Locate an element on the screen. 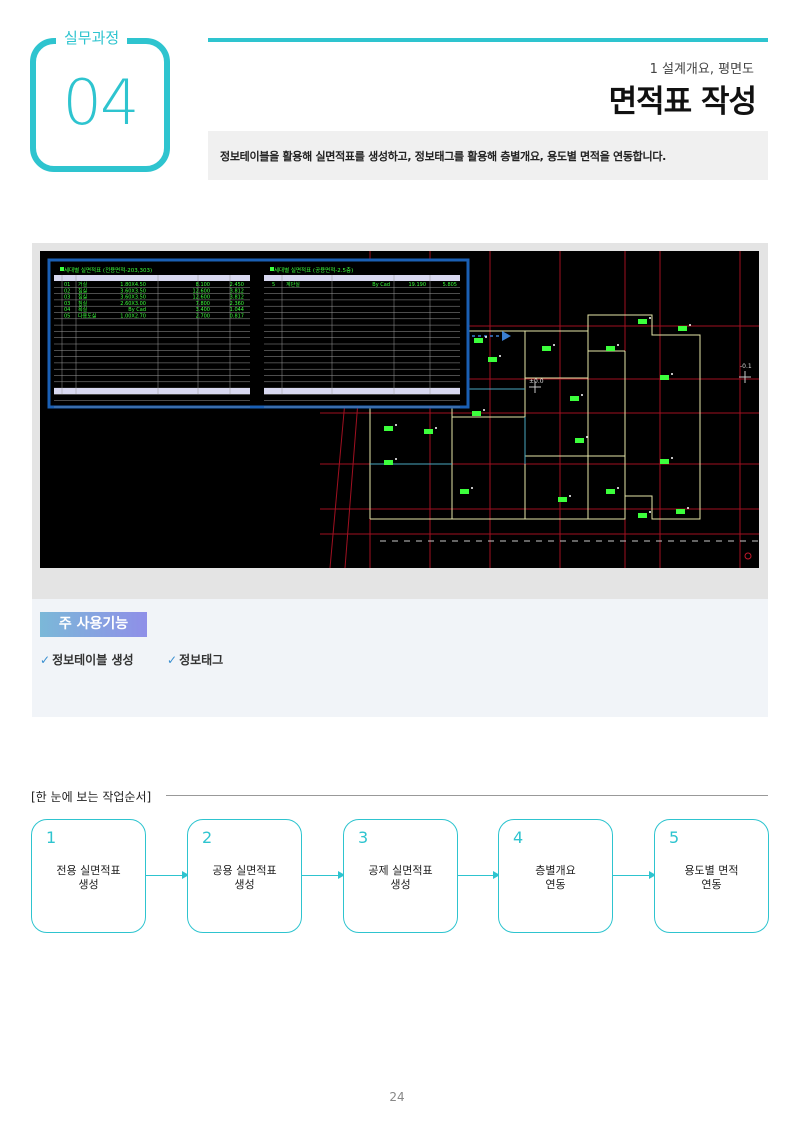 This screenshot has height=1123, width=794. step-text: 공용 실면적표 생성 is located at coordinates (244, 877).